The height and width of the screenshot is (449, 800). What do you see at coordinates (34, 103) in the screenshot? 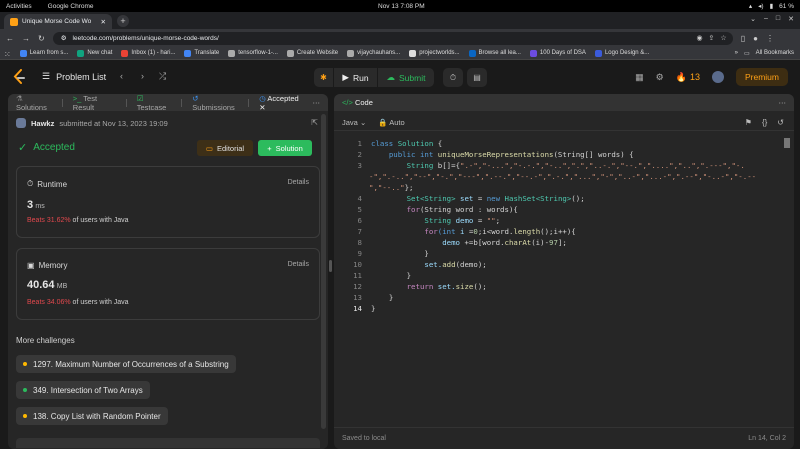
I see `tab-solutions: ⚗ Solutions` at bounding box center [34, 103].